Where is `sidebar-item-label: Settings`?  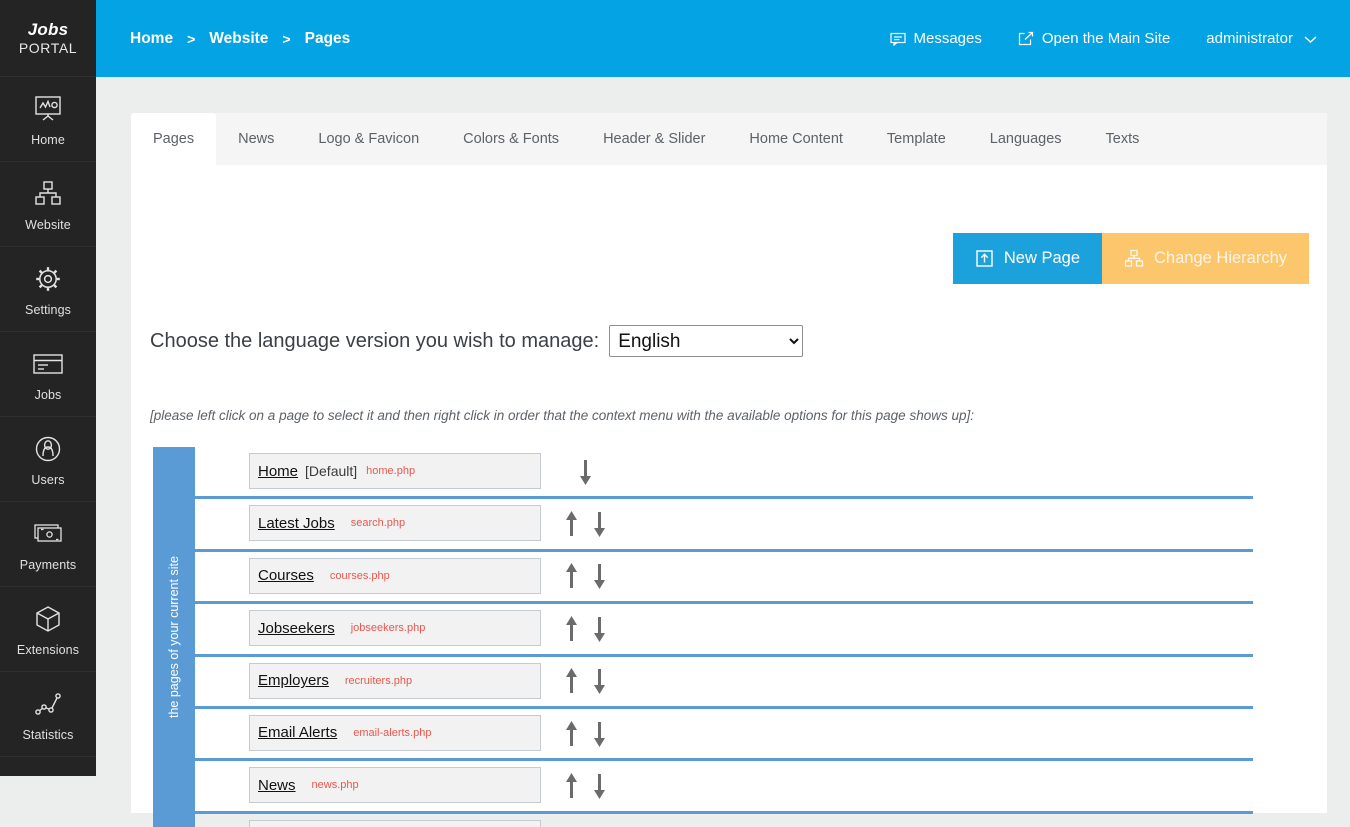 sidebar-item-label: Settings is located at coordinates (48, 310).